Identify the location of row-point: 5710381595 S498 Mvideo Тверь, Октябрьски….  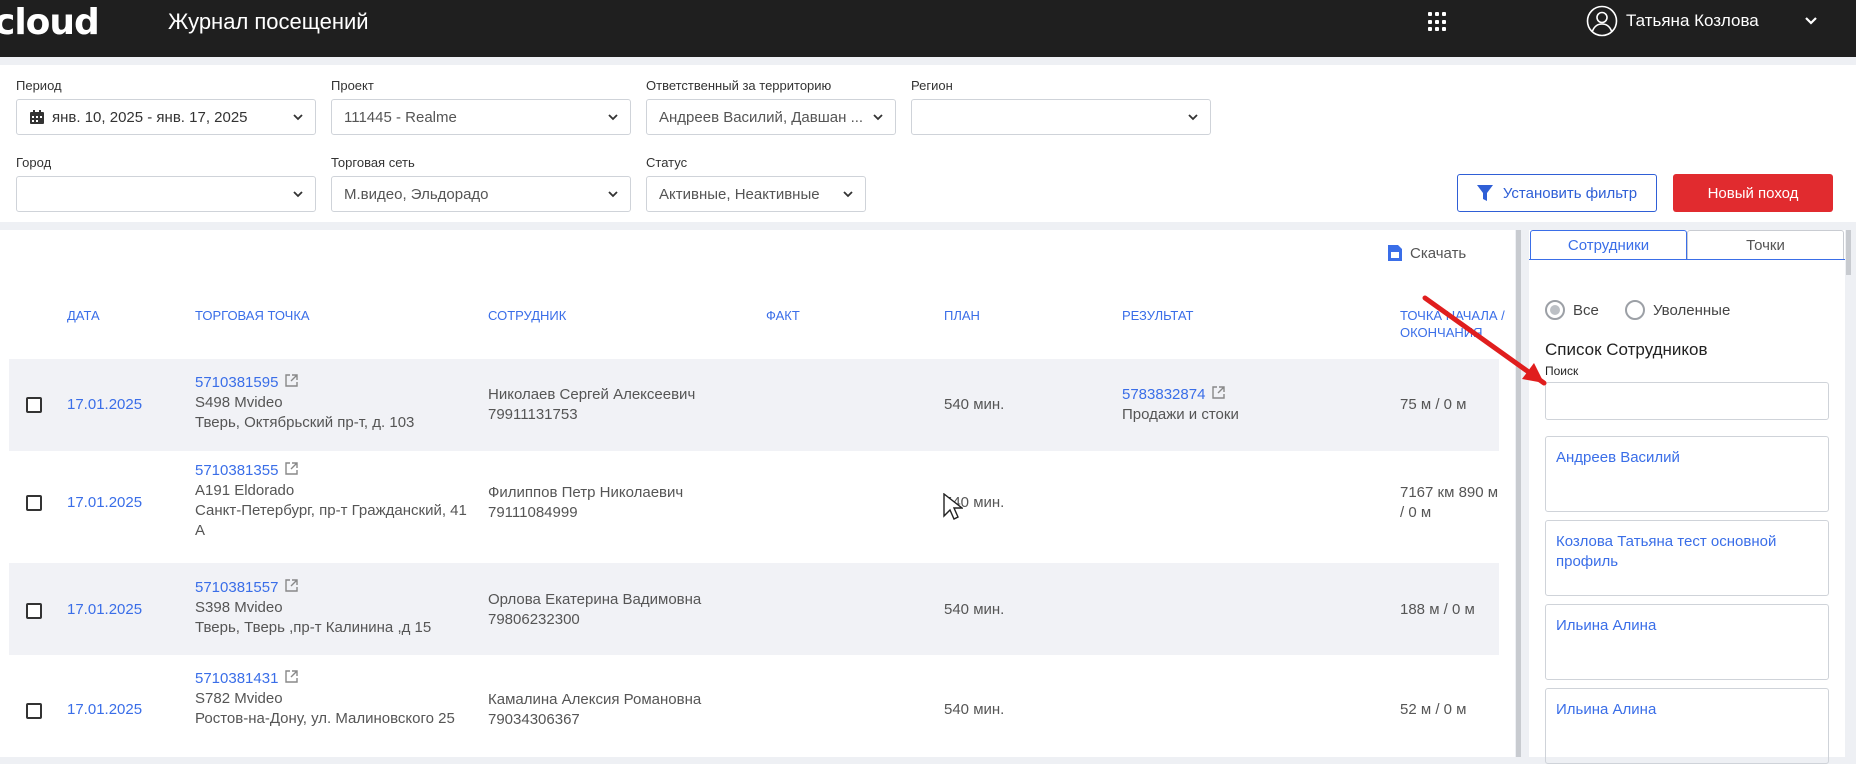
(335, 403).